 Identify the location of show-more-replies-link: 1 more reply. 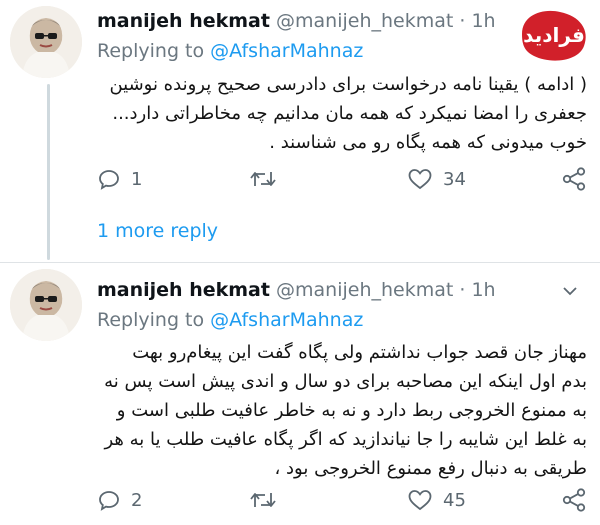
(157, 231).